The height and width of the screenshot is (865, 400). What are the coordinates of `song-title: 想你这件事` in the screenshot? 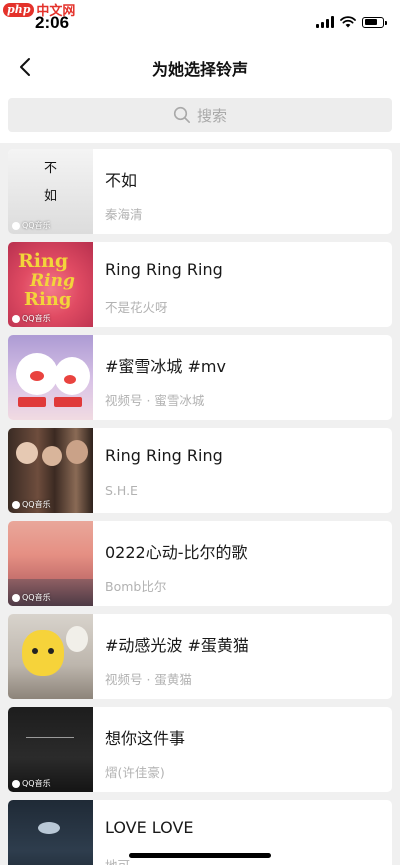 It's located at (145, 738).